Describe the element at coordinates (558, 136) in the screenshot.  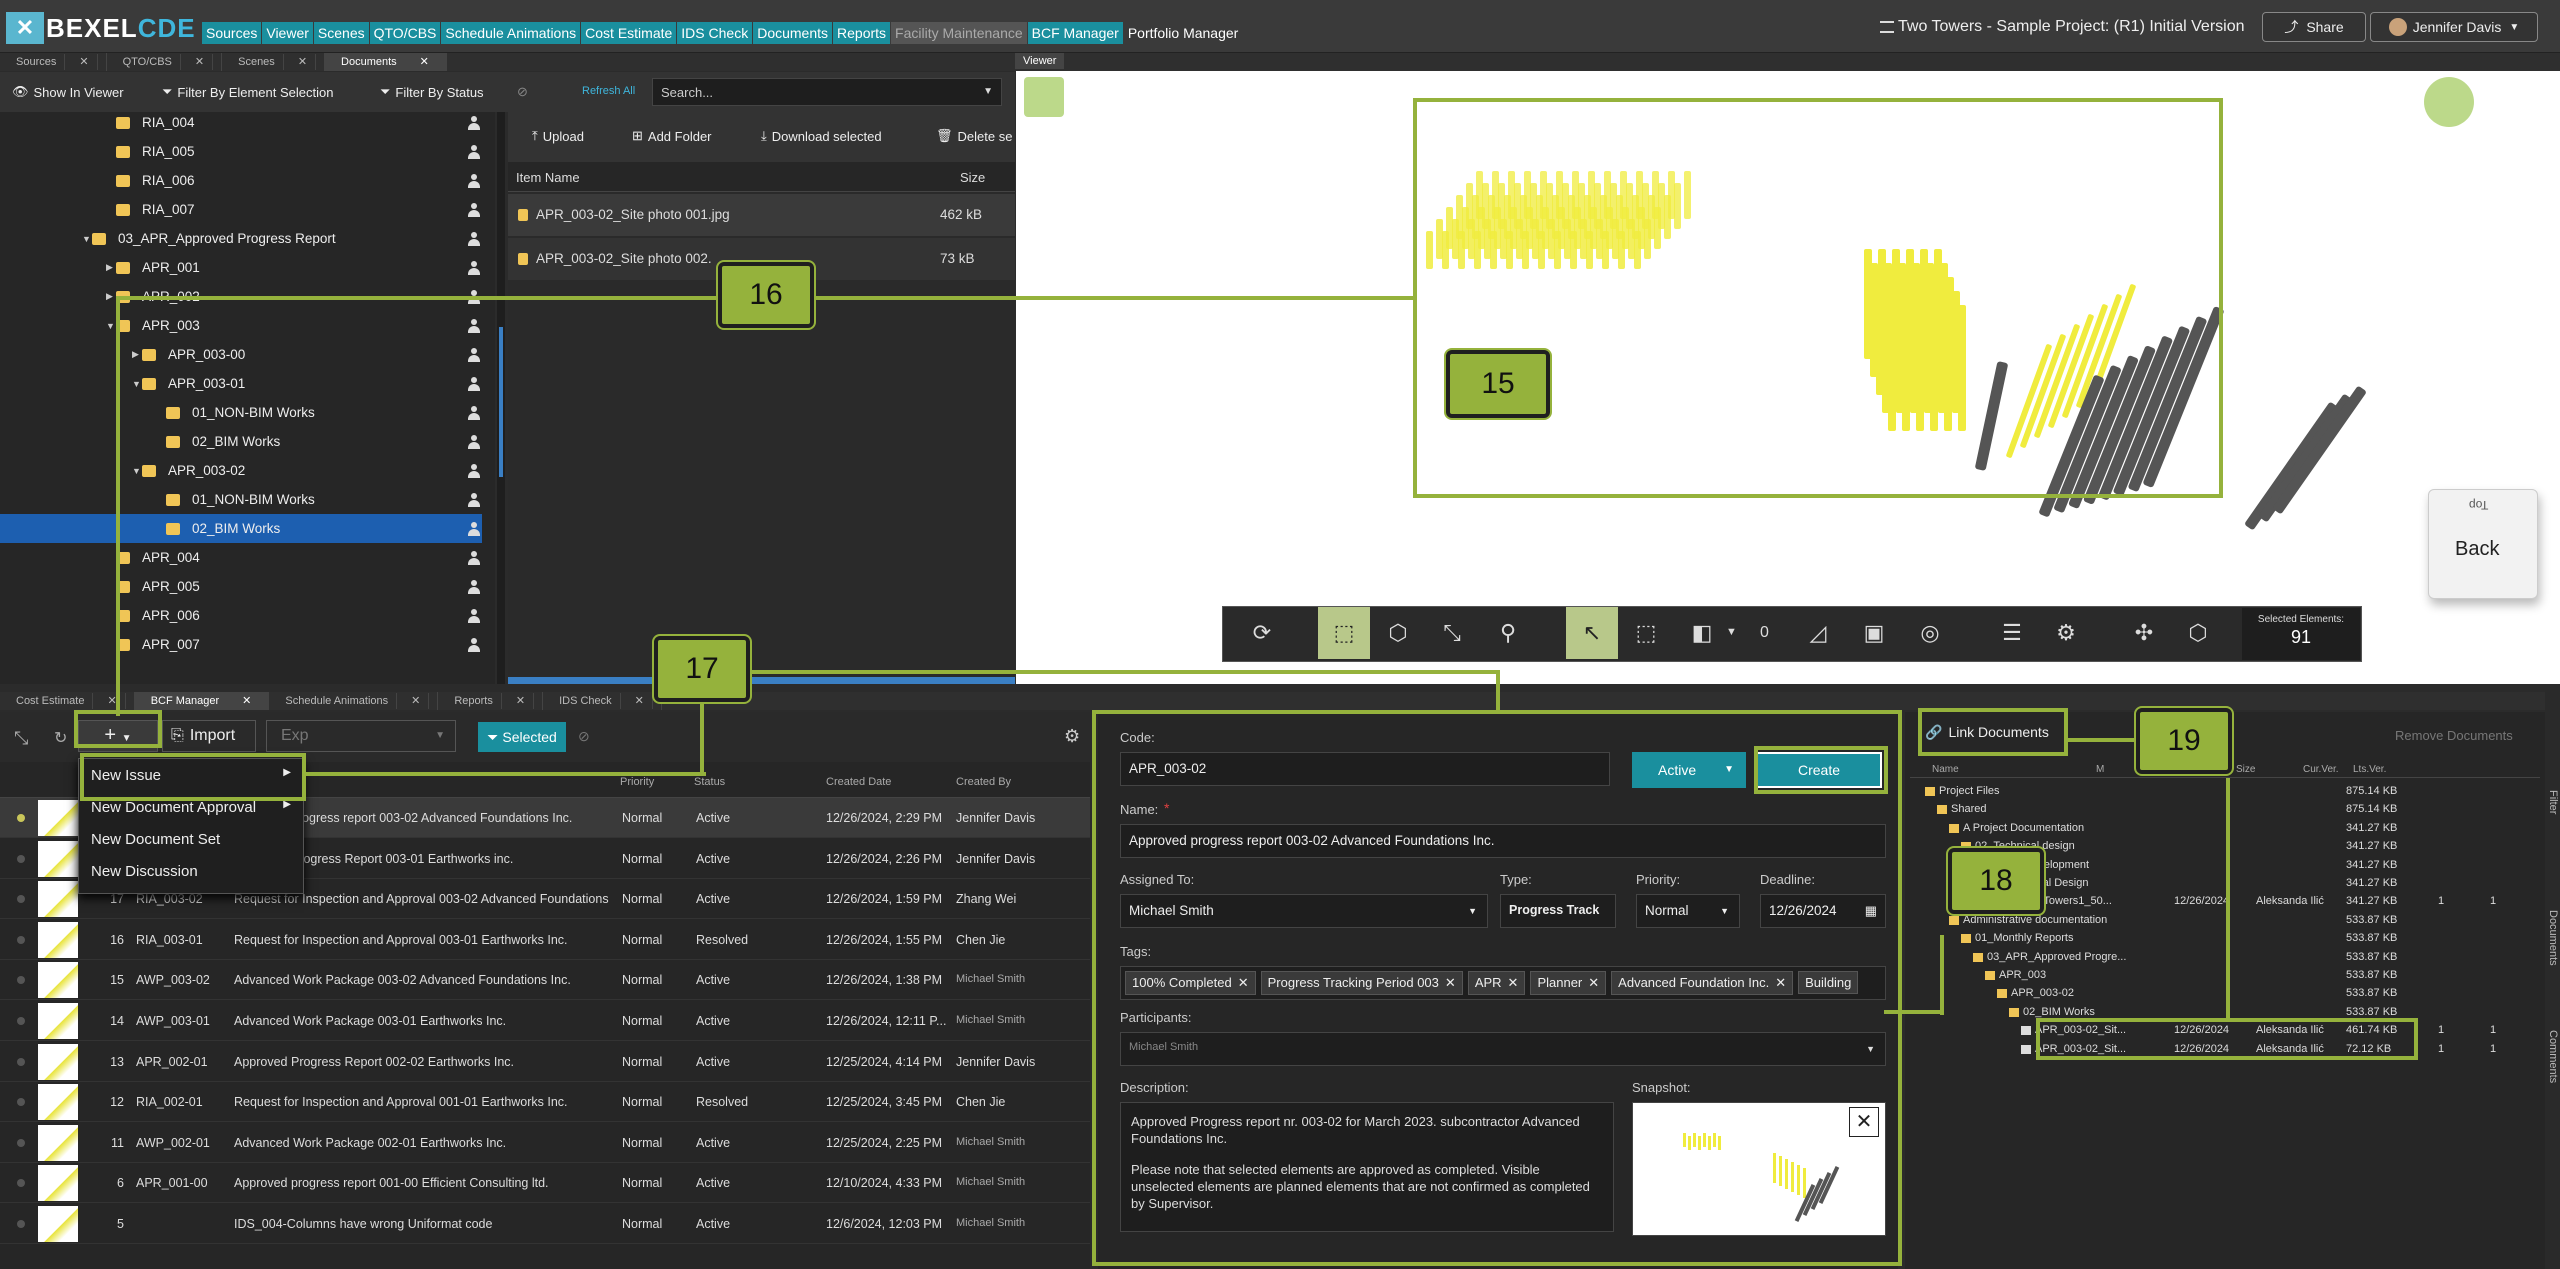
I see `upload-button: ⤒ Upload` at that location.